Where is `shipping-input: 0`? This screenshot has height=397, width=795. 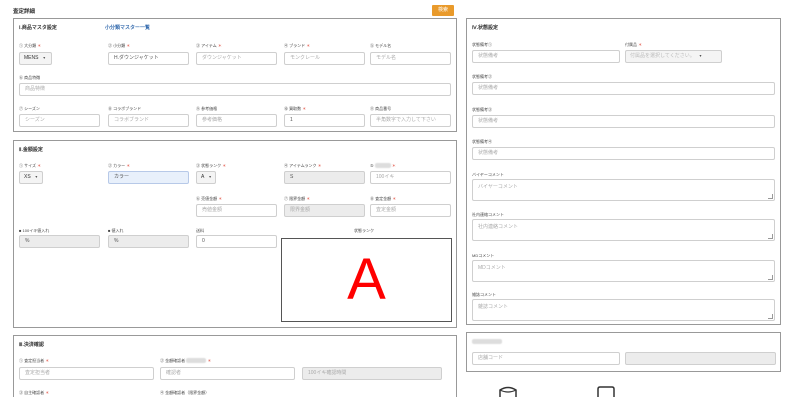
shipping-input: 0 is located at coordinates (236, 241).